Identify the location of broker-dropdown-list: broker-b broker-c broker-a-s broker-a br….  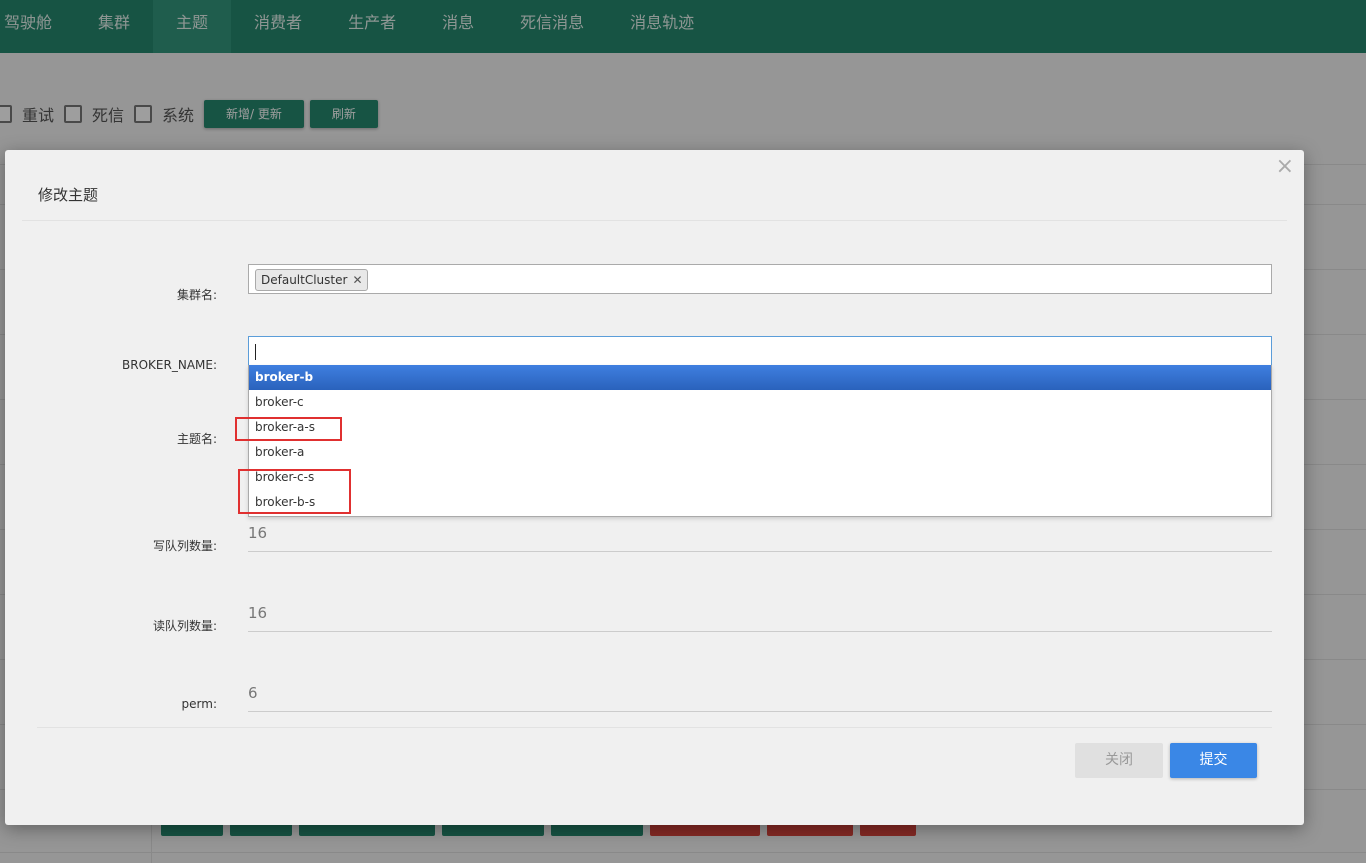
(760, 441).